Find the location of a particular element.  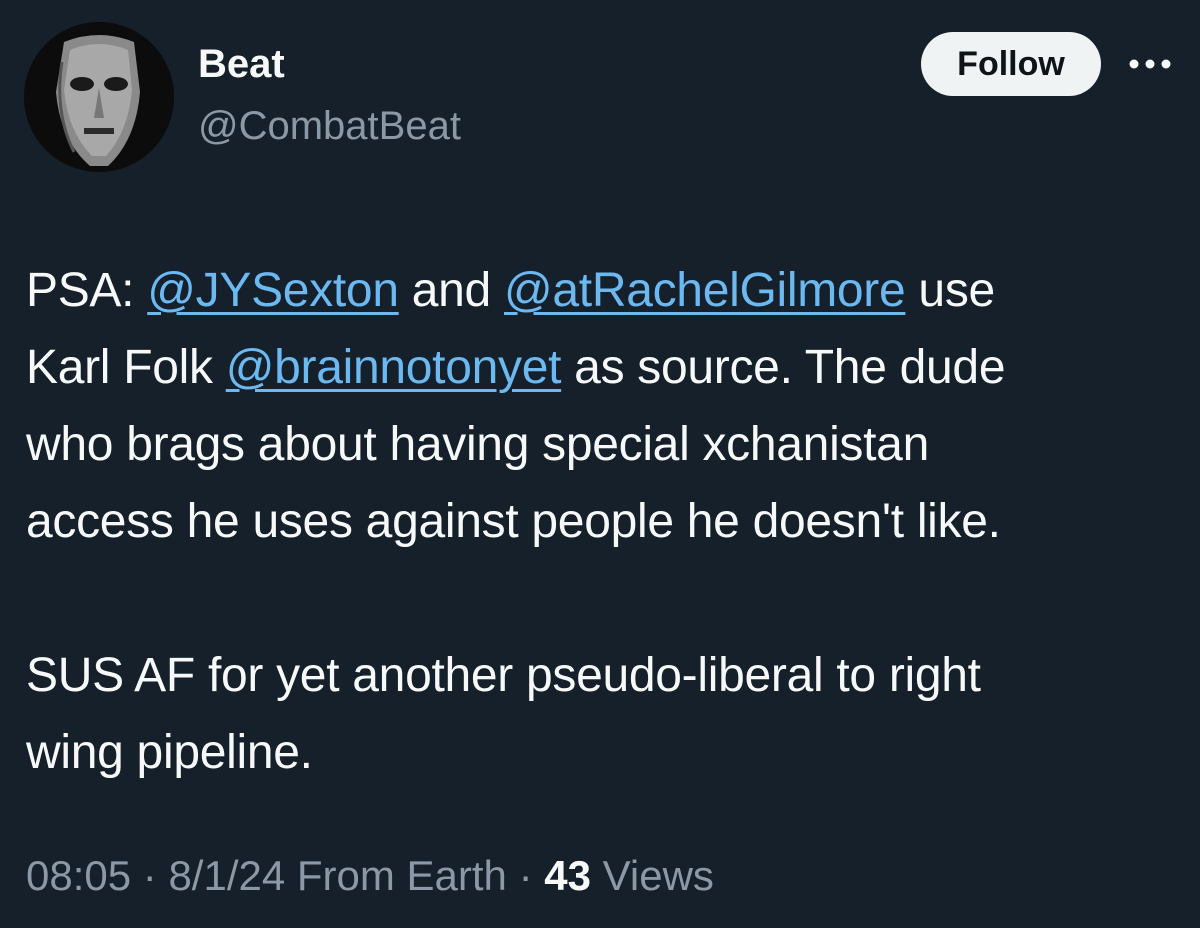

author-handle: @CombatBeat is located at coordinates (329, 126).